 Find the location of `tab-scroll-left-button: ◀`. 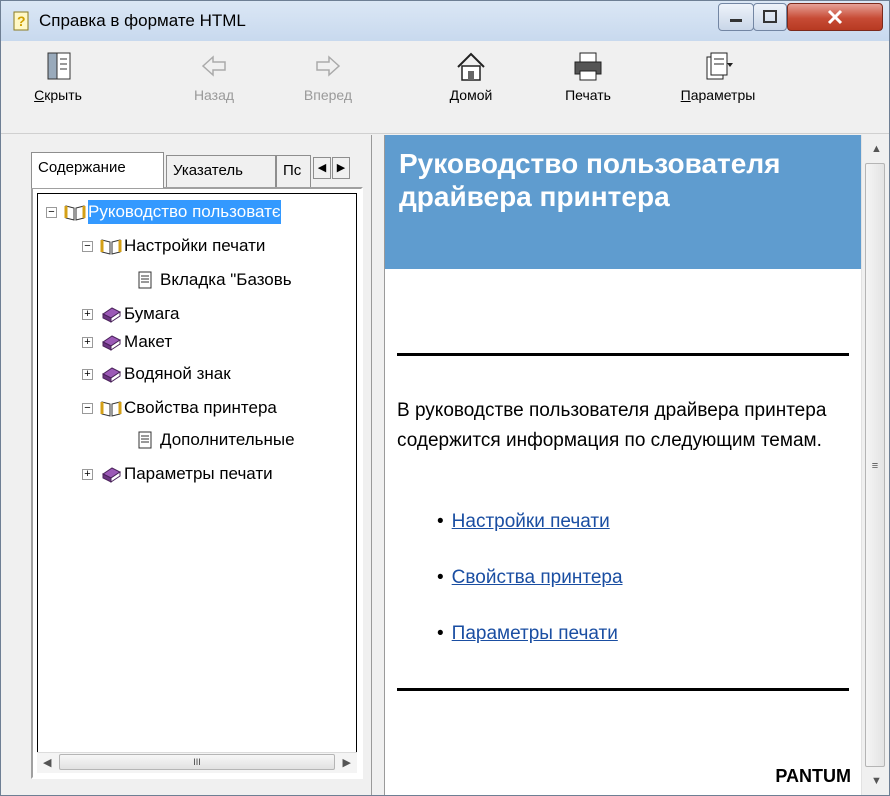

tab-scroll-left-button: ◀ is located at coordinates (322, 168).